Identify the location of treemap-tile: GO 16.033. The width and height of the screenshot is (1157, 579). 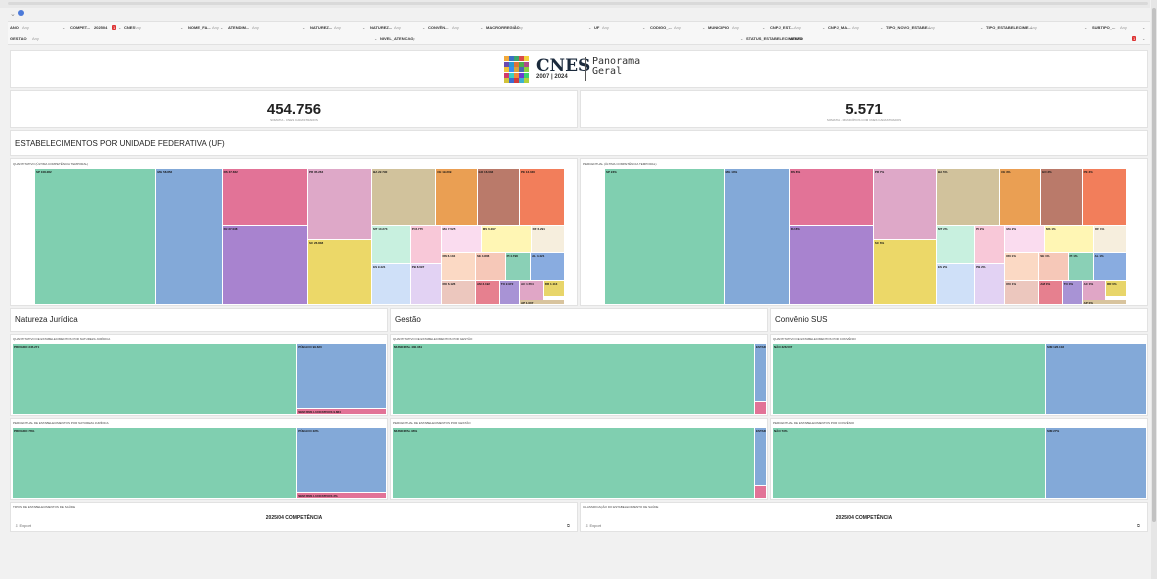
(498, 198).